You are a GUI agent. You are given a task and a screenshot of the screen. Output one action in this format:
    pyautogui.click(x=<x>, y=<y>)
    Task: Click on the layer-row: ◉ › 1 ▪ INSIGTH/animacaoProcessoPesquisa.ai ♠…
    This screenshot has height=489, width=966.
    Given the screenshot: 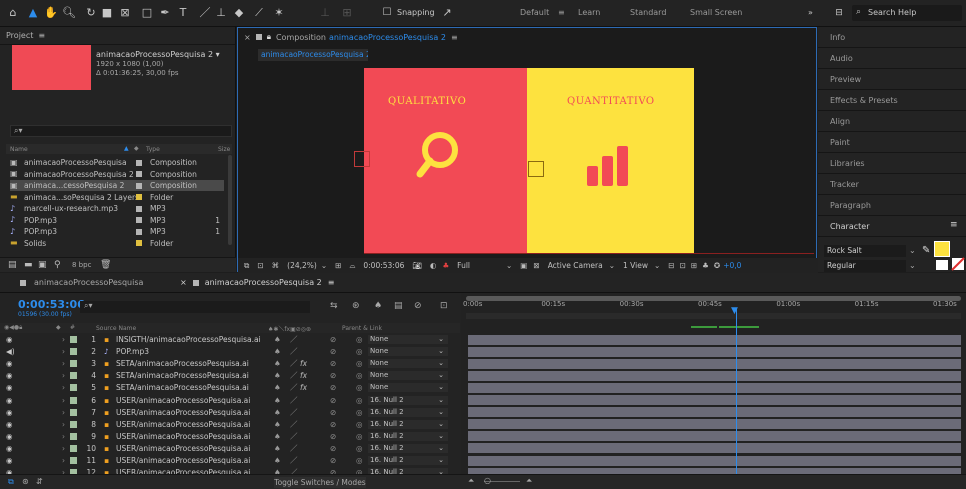 What is the action you would take?
    pyautogui.click(x=230, y=339)
    